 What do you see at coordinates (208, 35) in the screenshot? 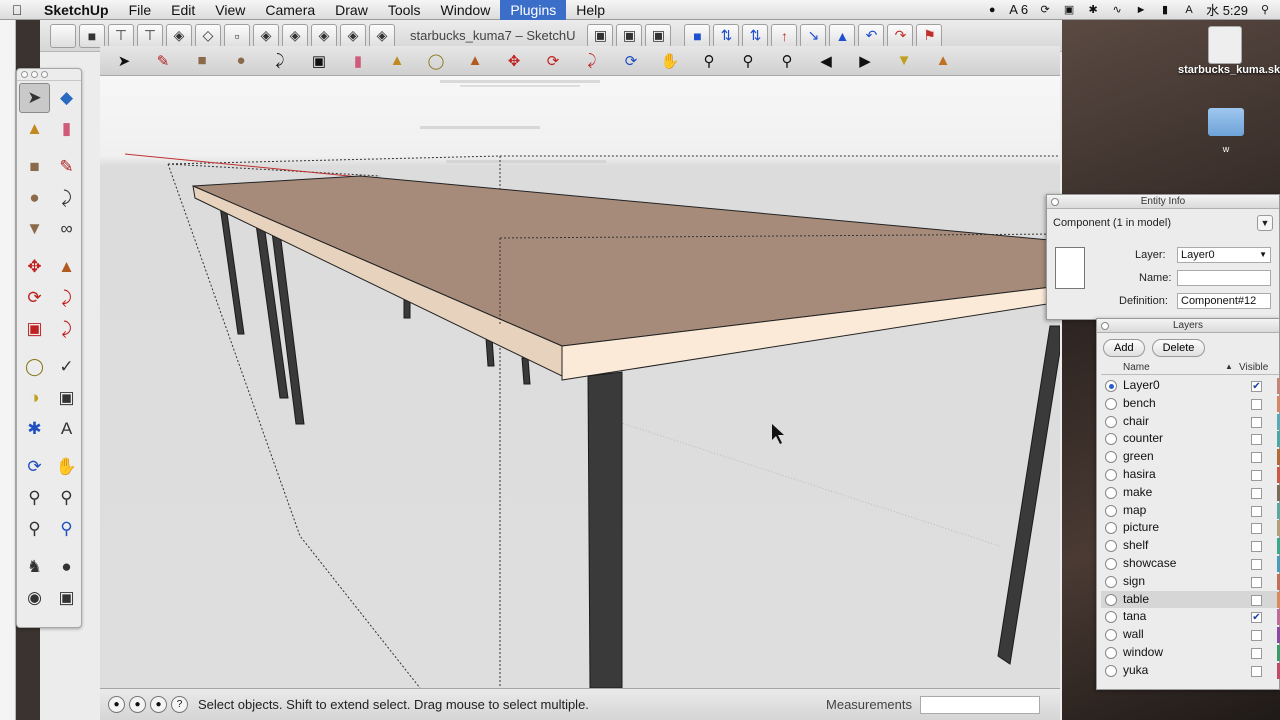
I see `push-icon: ◇` at bounding box center [208, 35].